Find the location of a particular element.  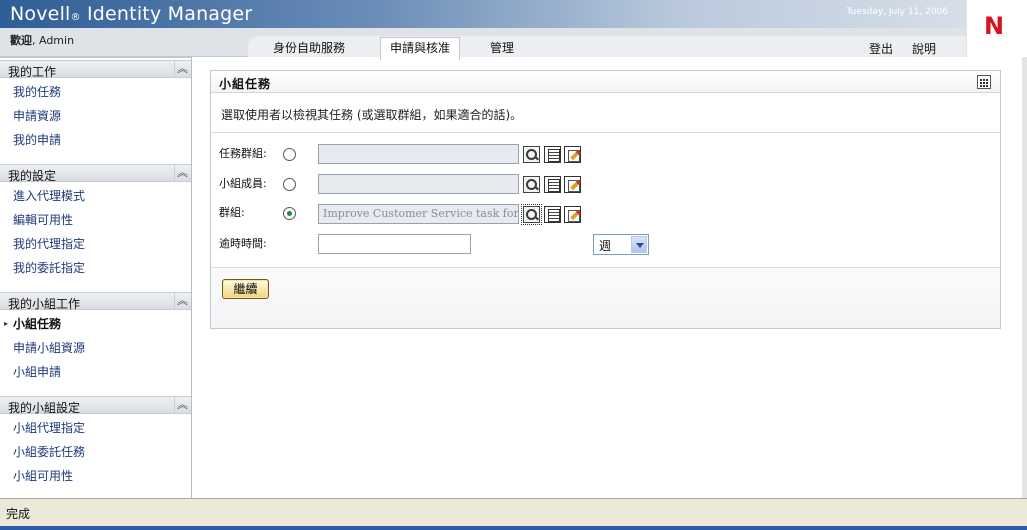

task-group-radio is located at coordinates (289, 154).